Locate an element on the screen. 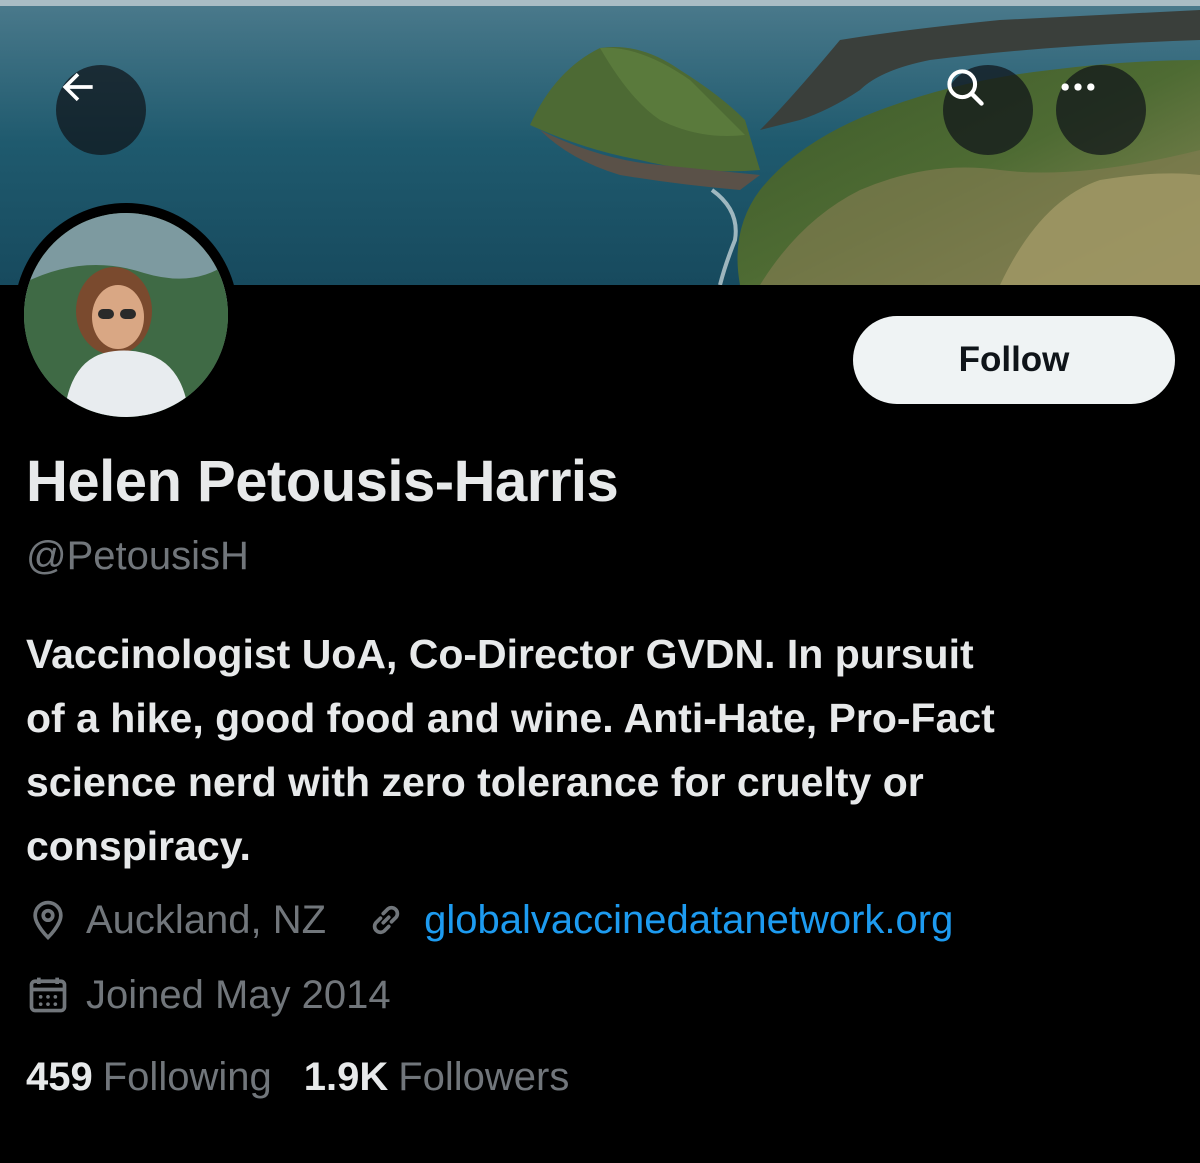 This screenshot has width=1200, height=1163. back-button is located at coordinates (101, 110).